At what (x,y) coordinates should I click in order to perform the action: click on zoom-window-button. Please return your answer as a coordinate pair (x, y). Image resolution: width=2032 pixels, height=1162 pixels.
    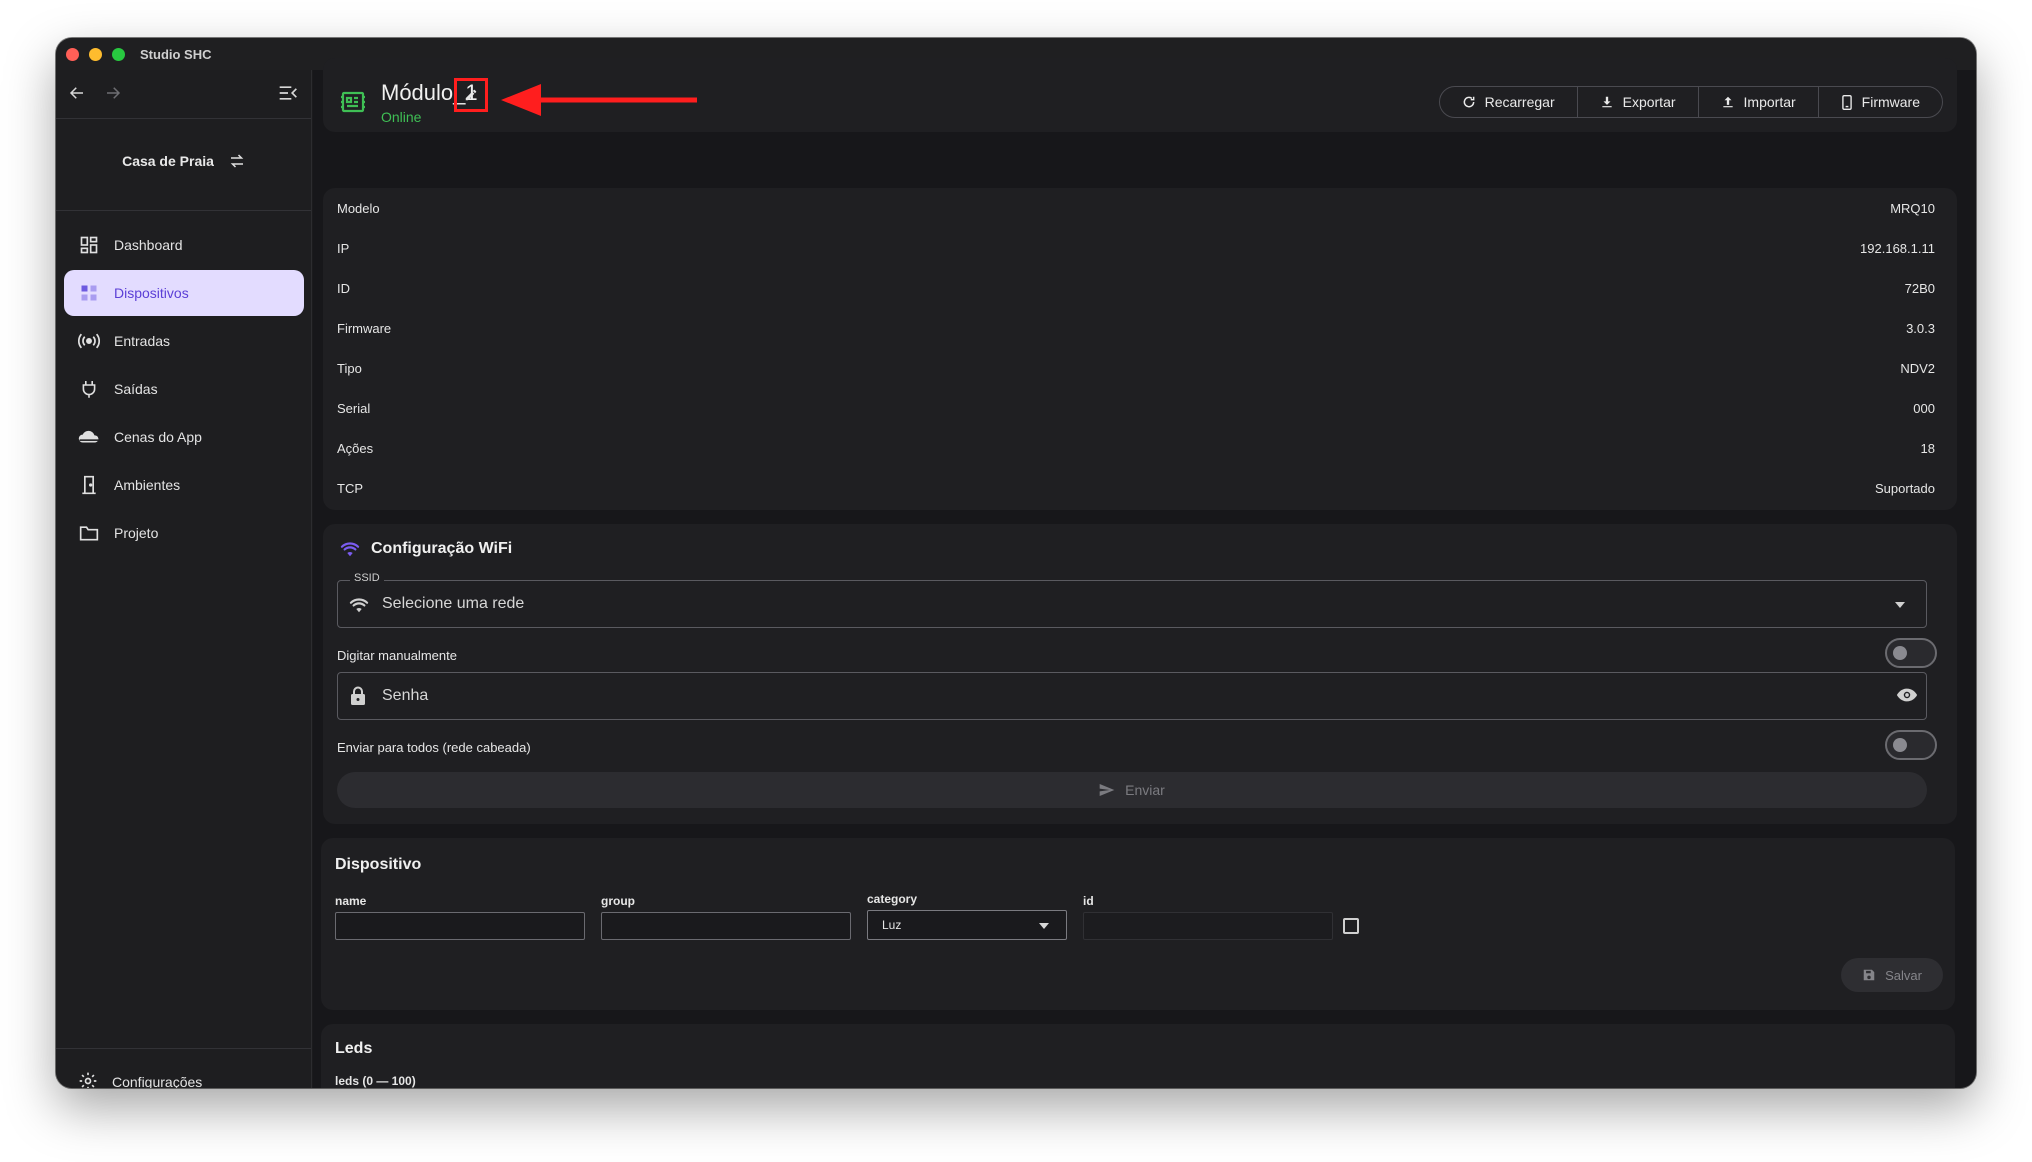
    Looking at the image, I should click on (118, 54).